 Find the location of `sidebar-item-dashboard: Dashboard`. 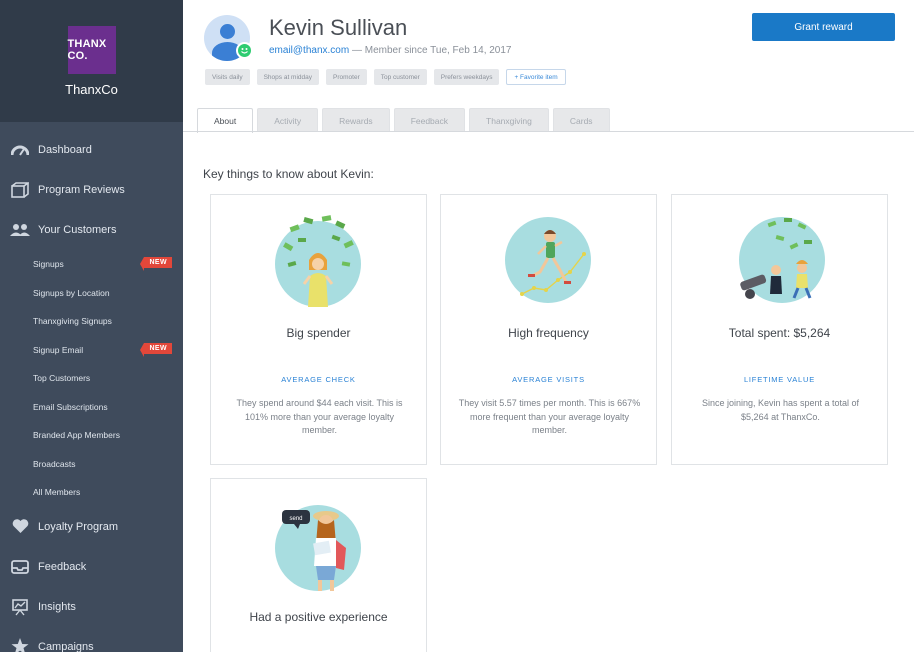

sidebar-item-dashboard: Dashboard is located at coordinates (91, 150).